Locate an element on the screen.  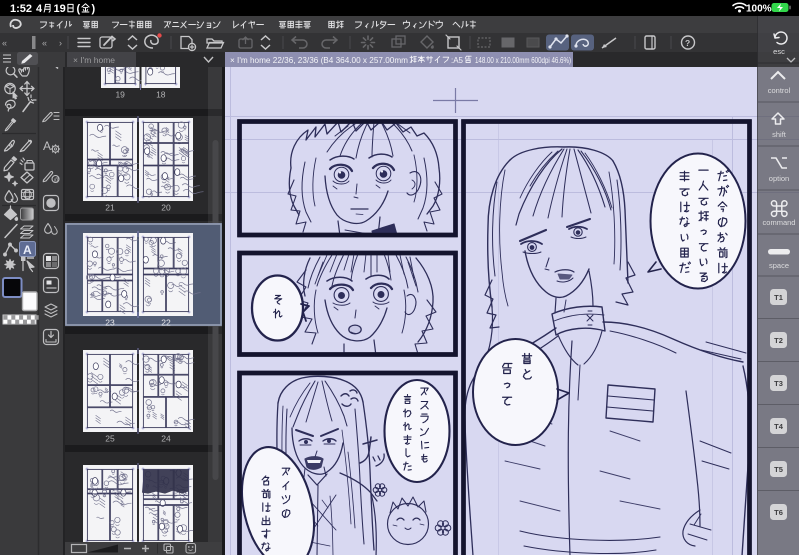
svg-text: 1:52 is located at coordinates (21, 9).